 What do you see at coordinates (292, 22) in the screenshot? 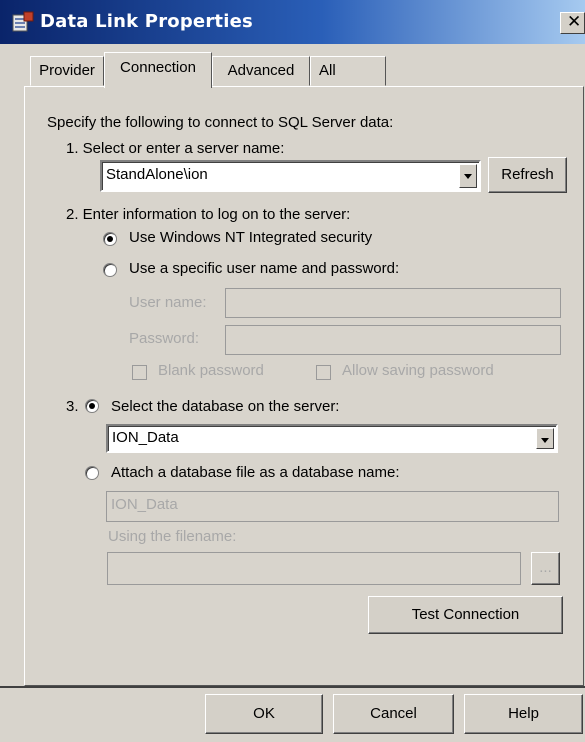
I see `title-bar: Data Link Properties ✕` at bounding box center [292, 22].